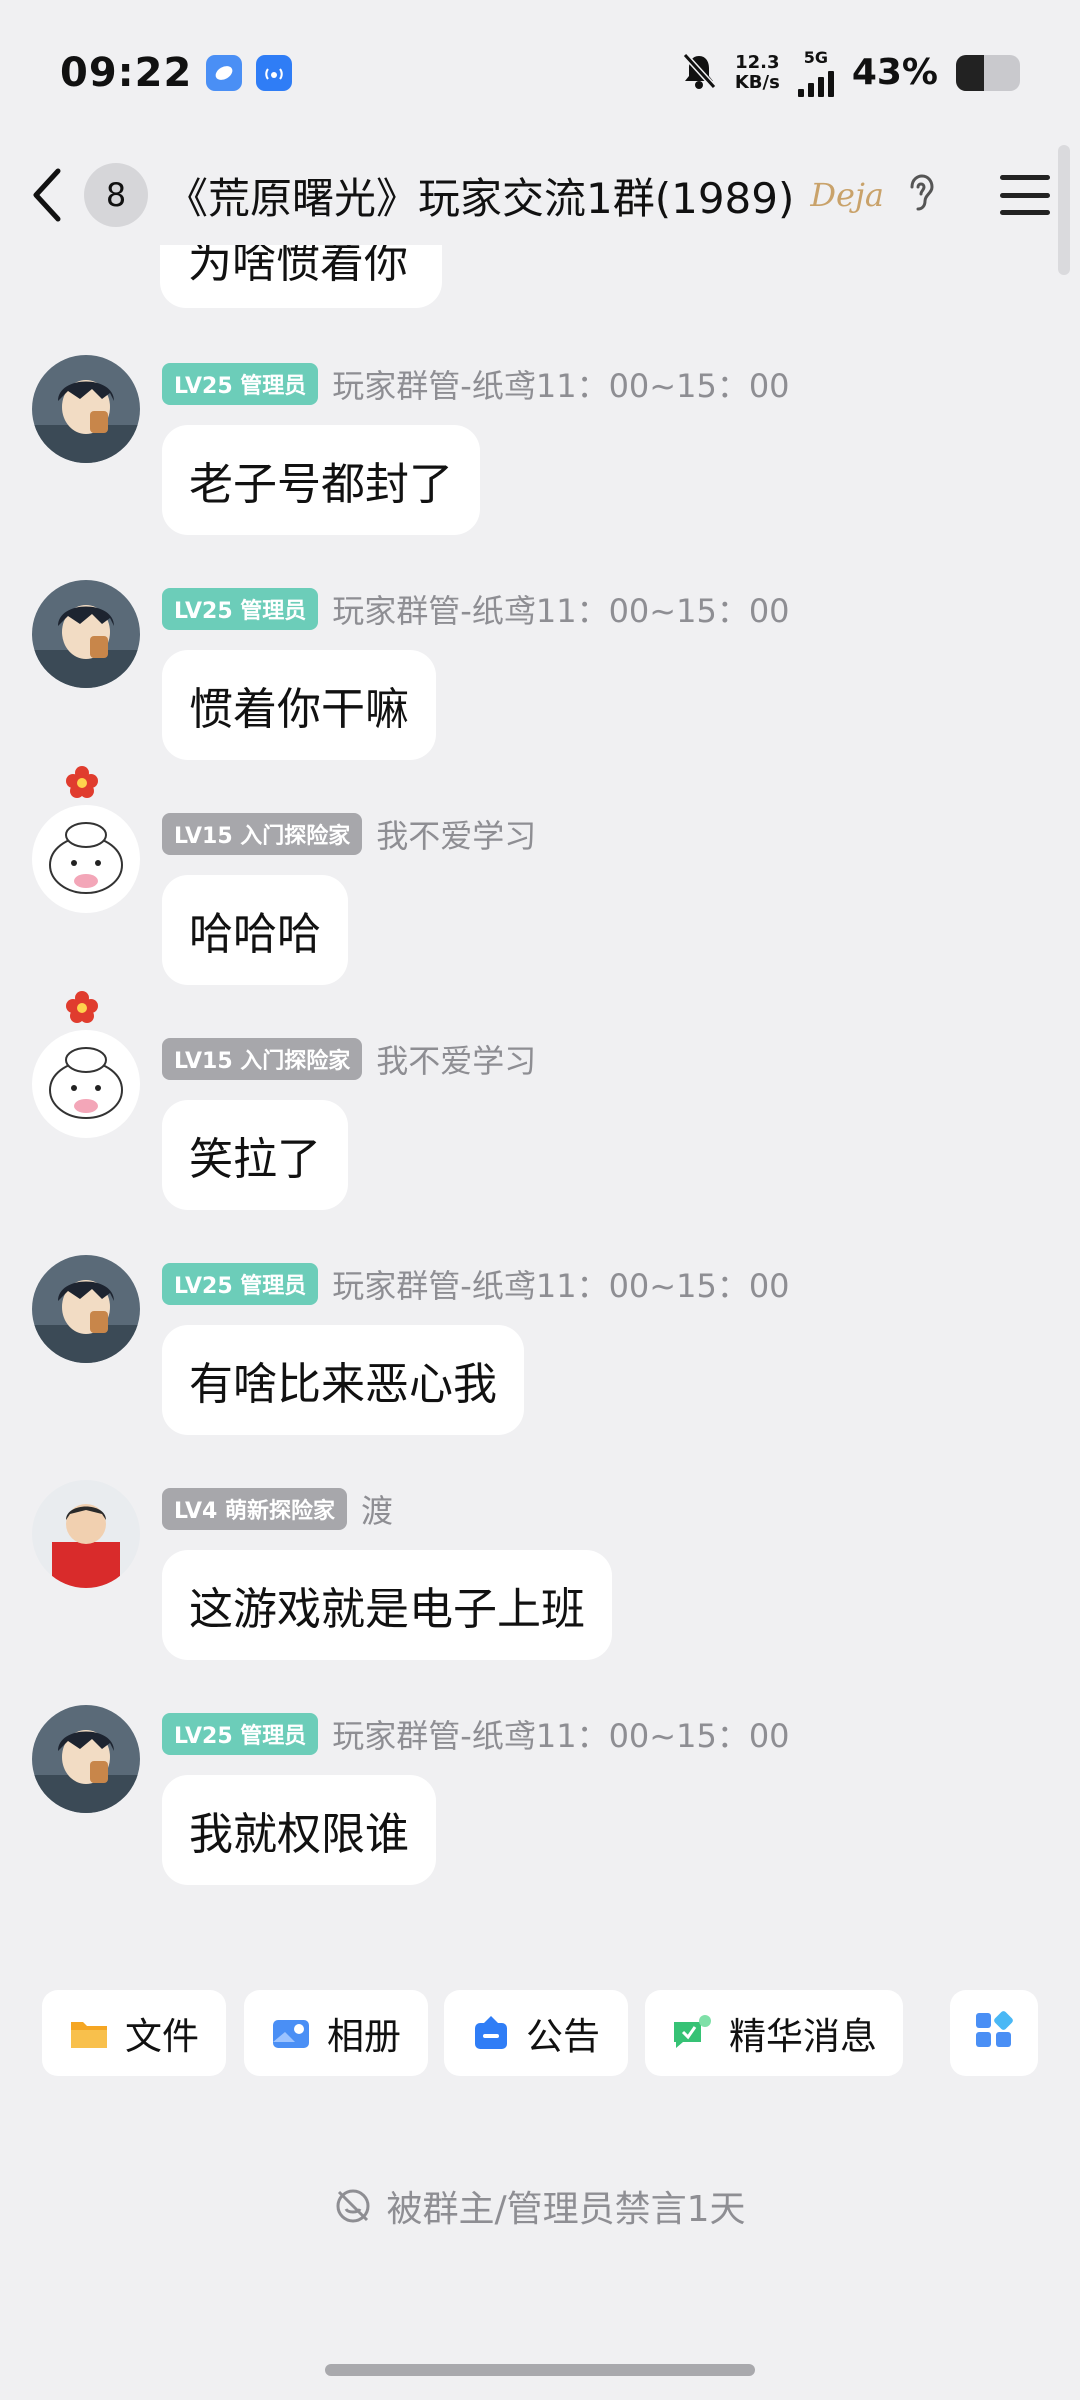 Image resolution: width=1080 pixels, height=2400 pixels. What do you see at coordinates (224, 72) in the screenshot?
I see `cloud-app-icon` at bounding box center [224, 72].